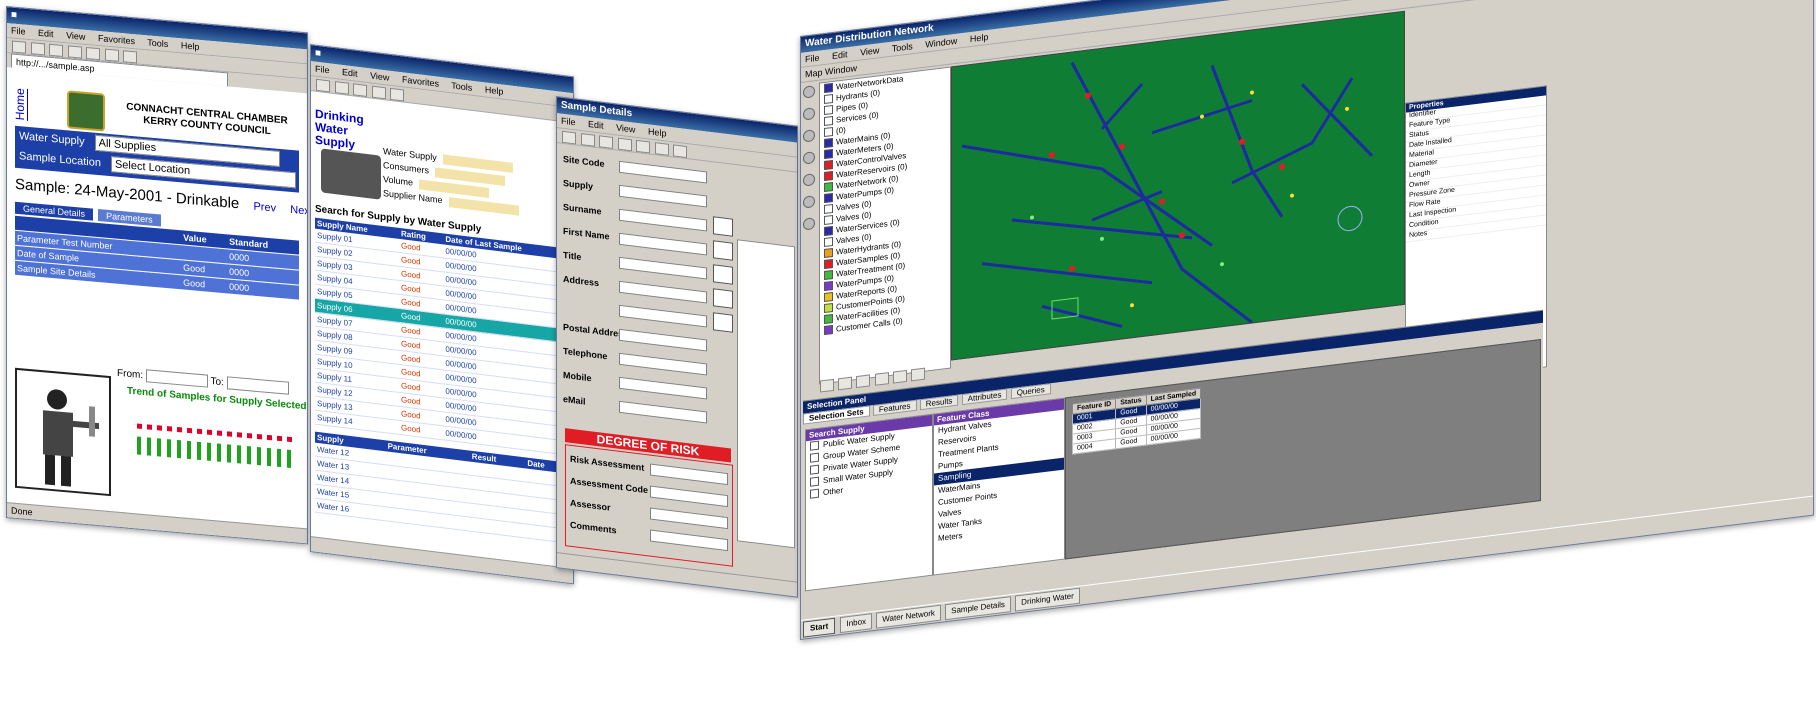 Image resolution: width=1816 pixels, height=706 pixels. I want to click on to-date-input, so click(257, 385).